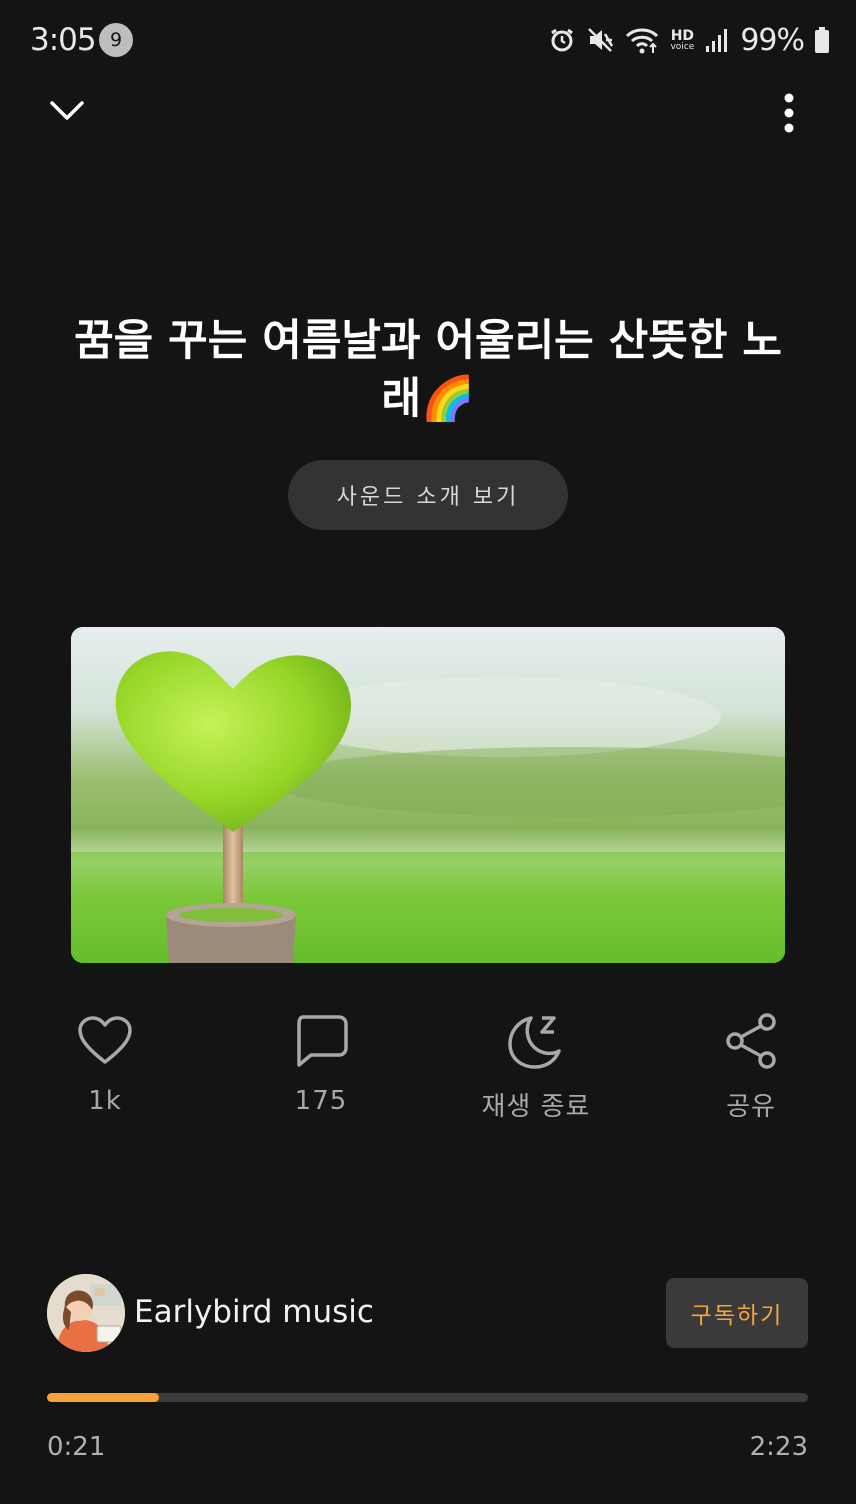 The height and width of the screenshot is (1504, 856). I want to click on collapse-button, so click(67, 111).